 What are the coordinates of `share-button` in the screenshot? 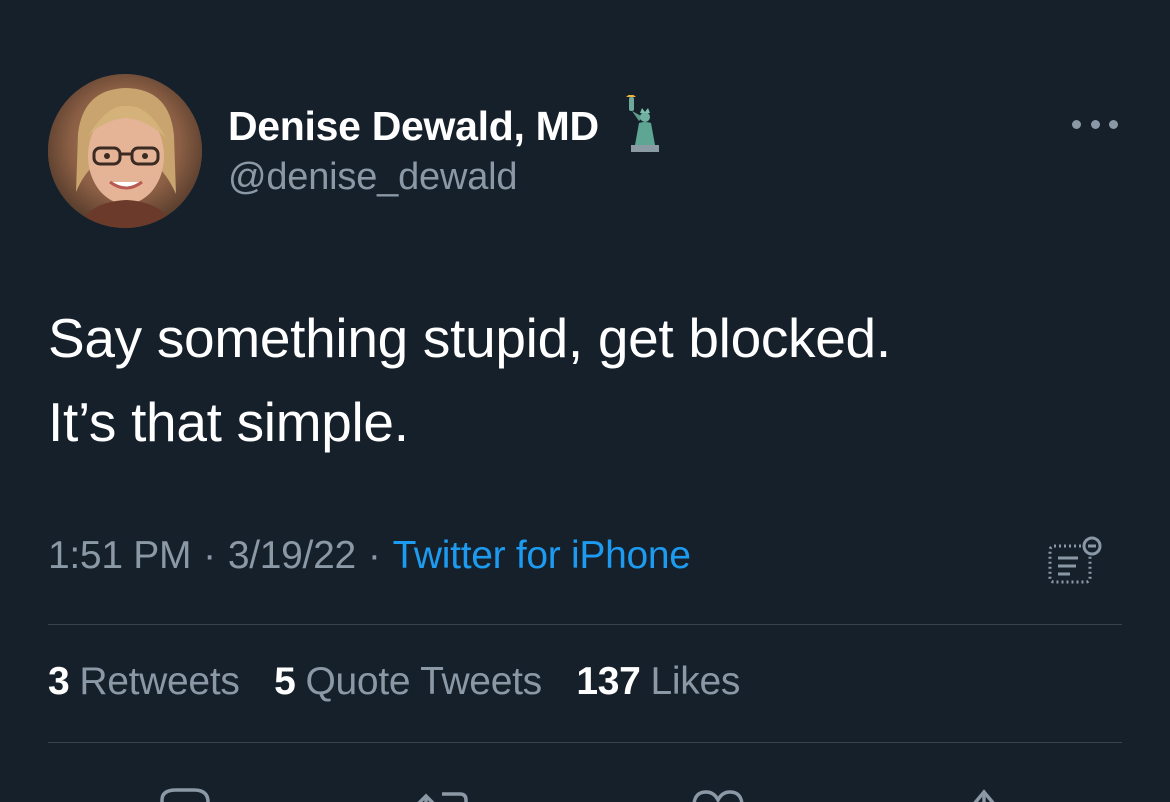 It's located at (988, 790).